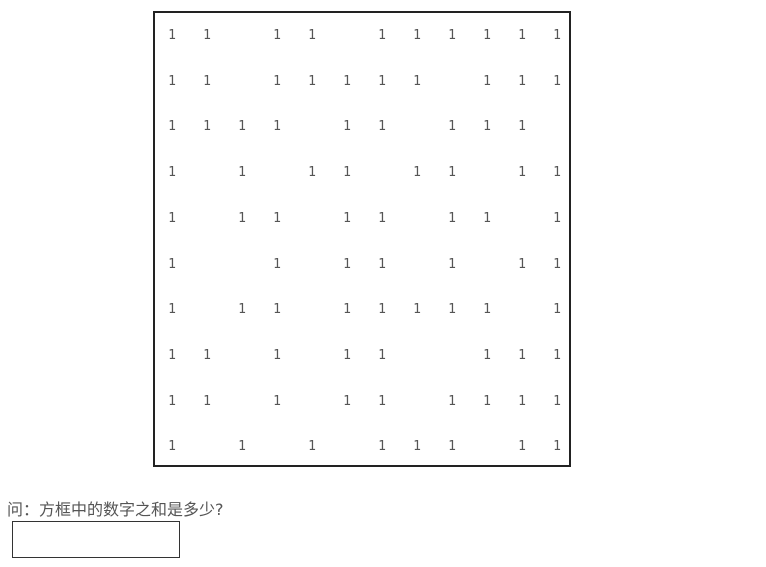  I want to click on question-text: 问：方框中的数字之和是多少?, so click(115, 509).